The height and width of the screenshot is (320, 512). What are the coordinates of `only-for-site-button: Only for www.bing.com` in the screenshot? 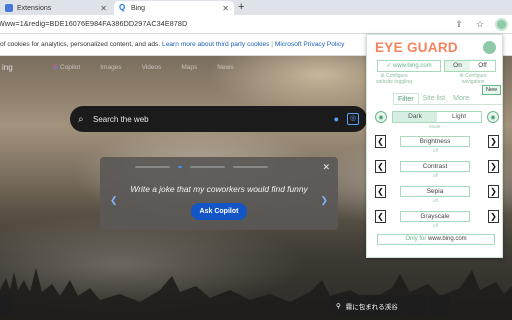 It's located at (436, 239).